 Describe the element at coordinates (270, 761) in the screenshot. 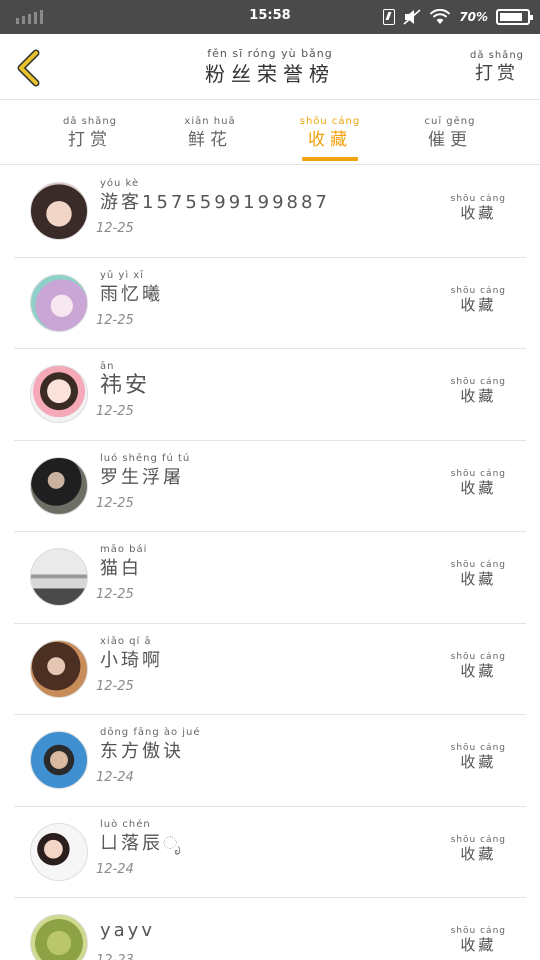

I see `list-item: dōng fāng ào jué 东方傲诀 12-24 shōu cáng 收藏` at that location.